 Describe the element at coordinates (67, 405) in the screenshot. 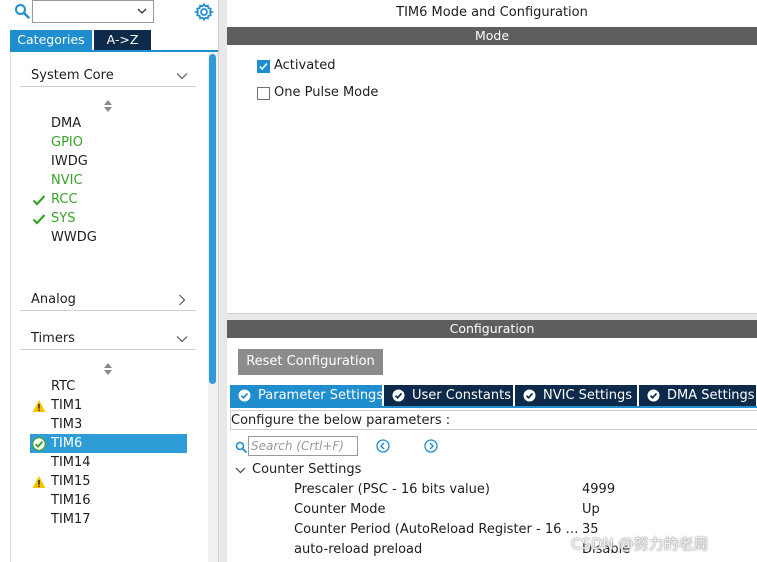

I see `tree-item-label: TIM1` at that location.